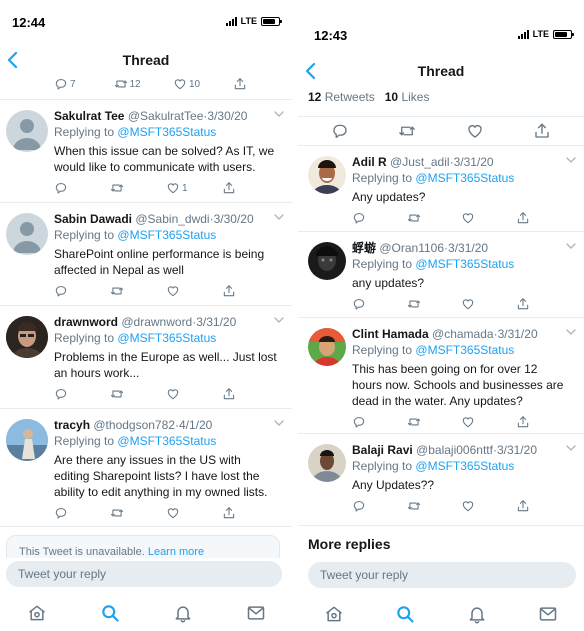  I want to click on like-button: 1, so click(194, 188).